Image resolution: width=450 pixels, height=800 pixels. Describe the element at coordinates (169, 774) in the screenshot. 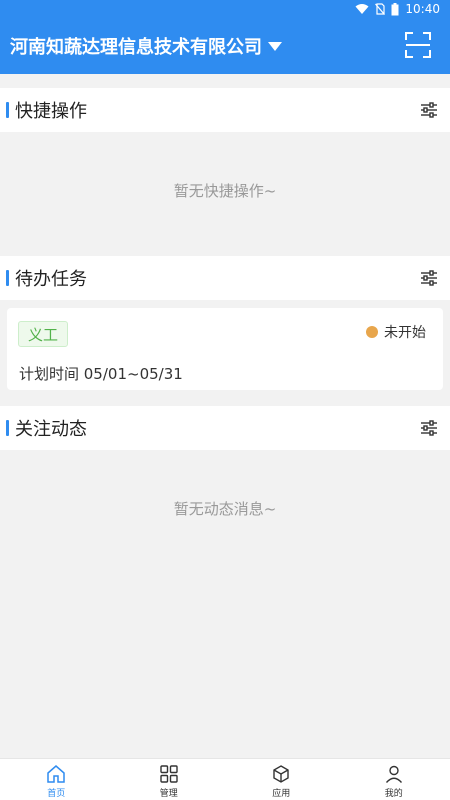

I see `grid-icon` at that location.